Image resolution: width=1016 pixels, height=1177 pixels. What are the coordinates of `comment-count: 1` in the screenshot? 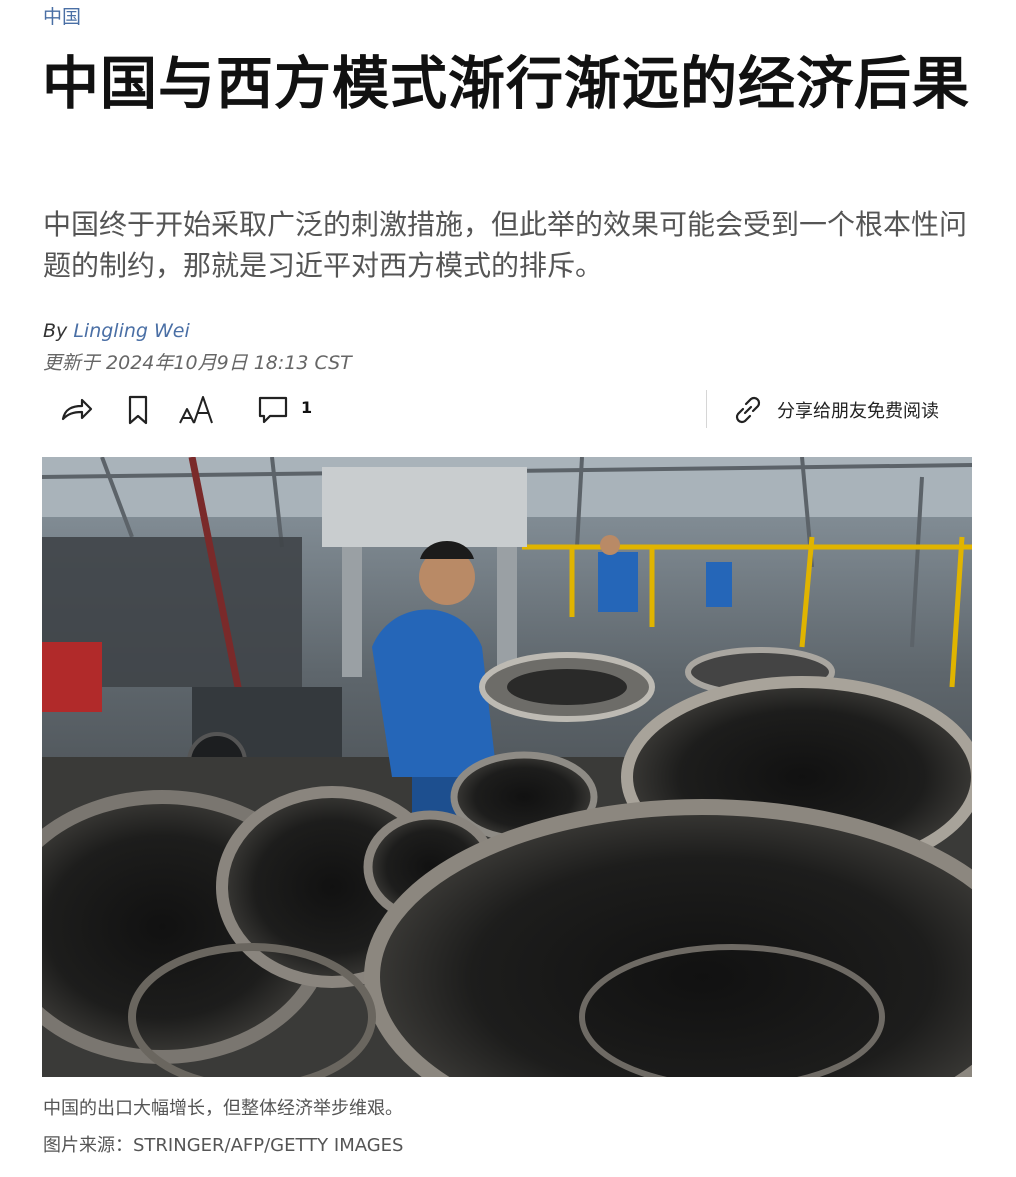 It's located at (306, 407).